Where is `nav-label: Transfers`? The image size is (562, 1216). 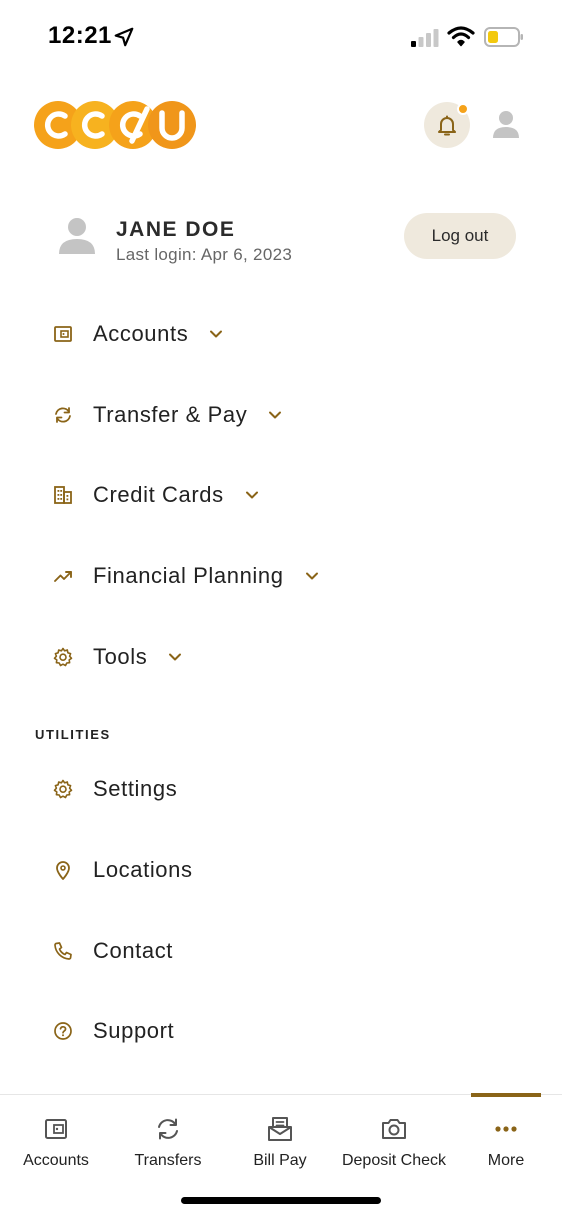 nav-label: Transfers is located at coordinates (168, 1160).